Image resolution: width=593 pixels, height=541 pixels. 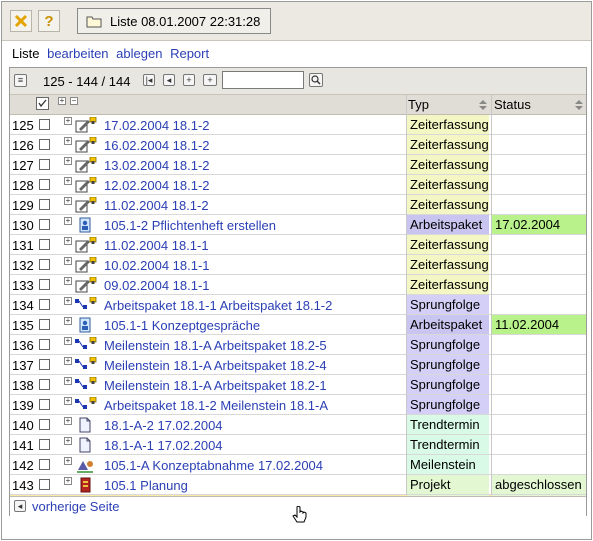 I want to click on table-row: 126 +16.02.2004 18.1-2 Zeiterfassung, so click(x=298, y=145).